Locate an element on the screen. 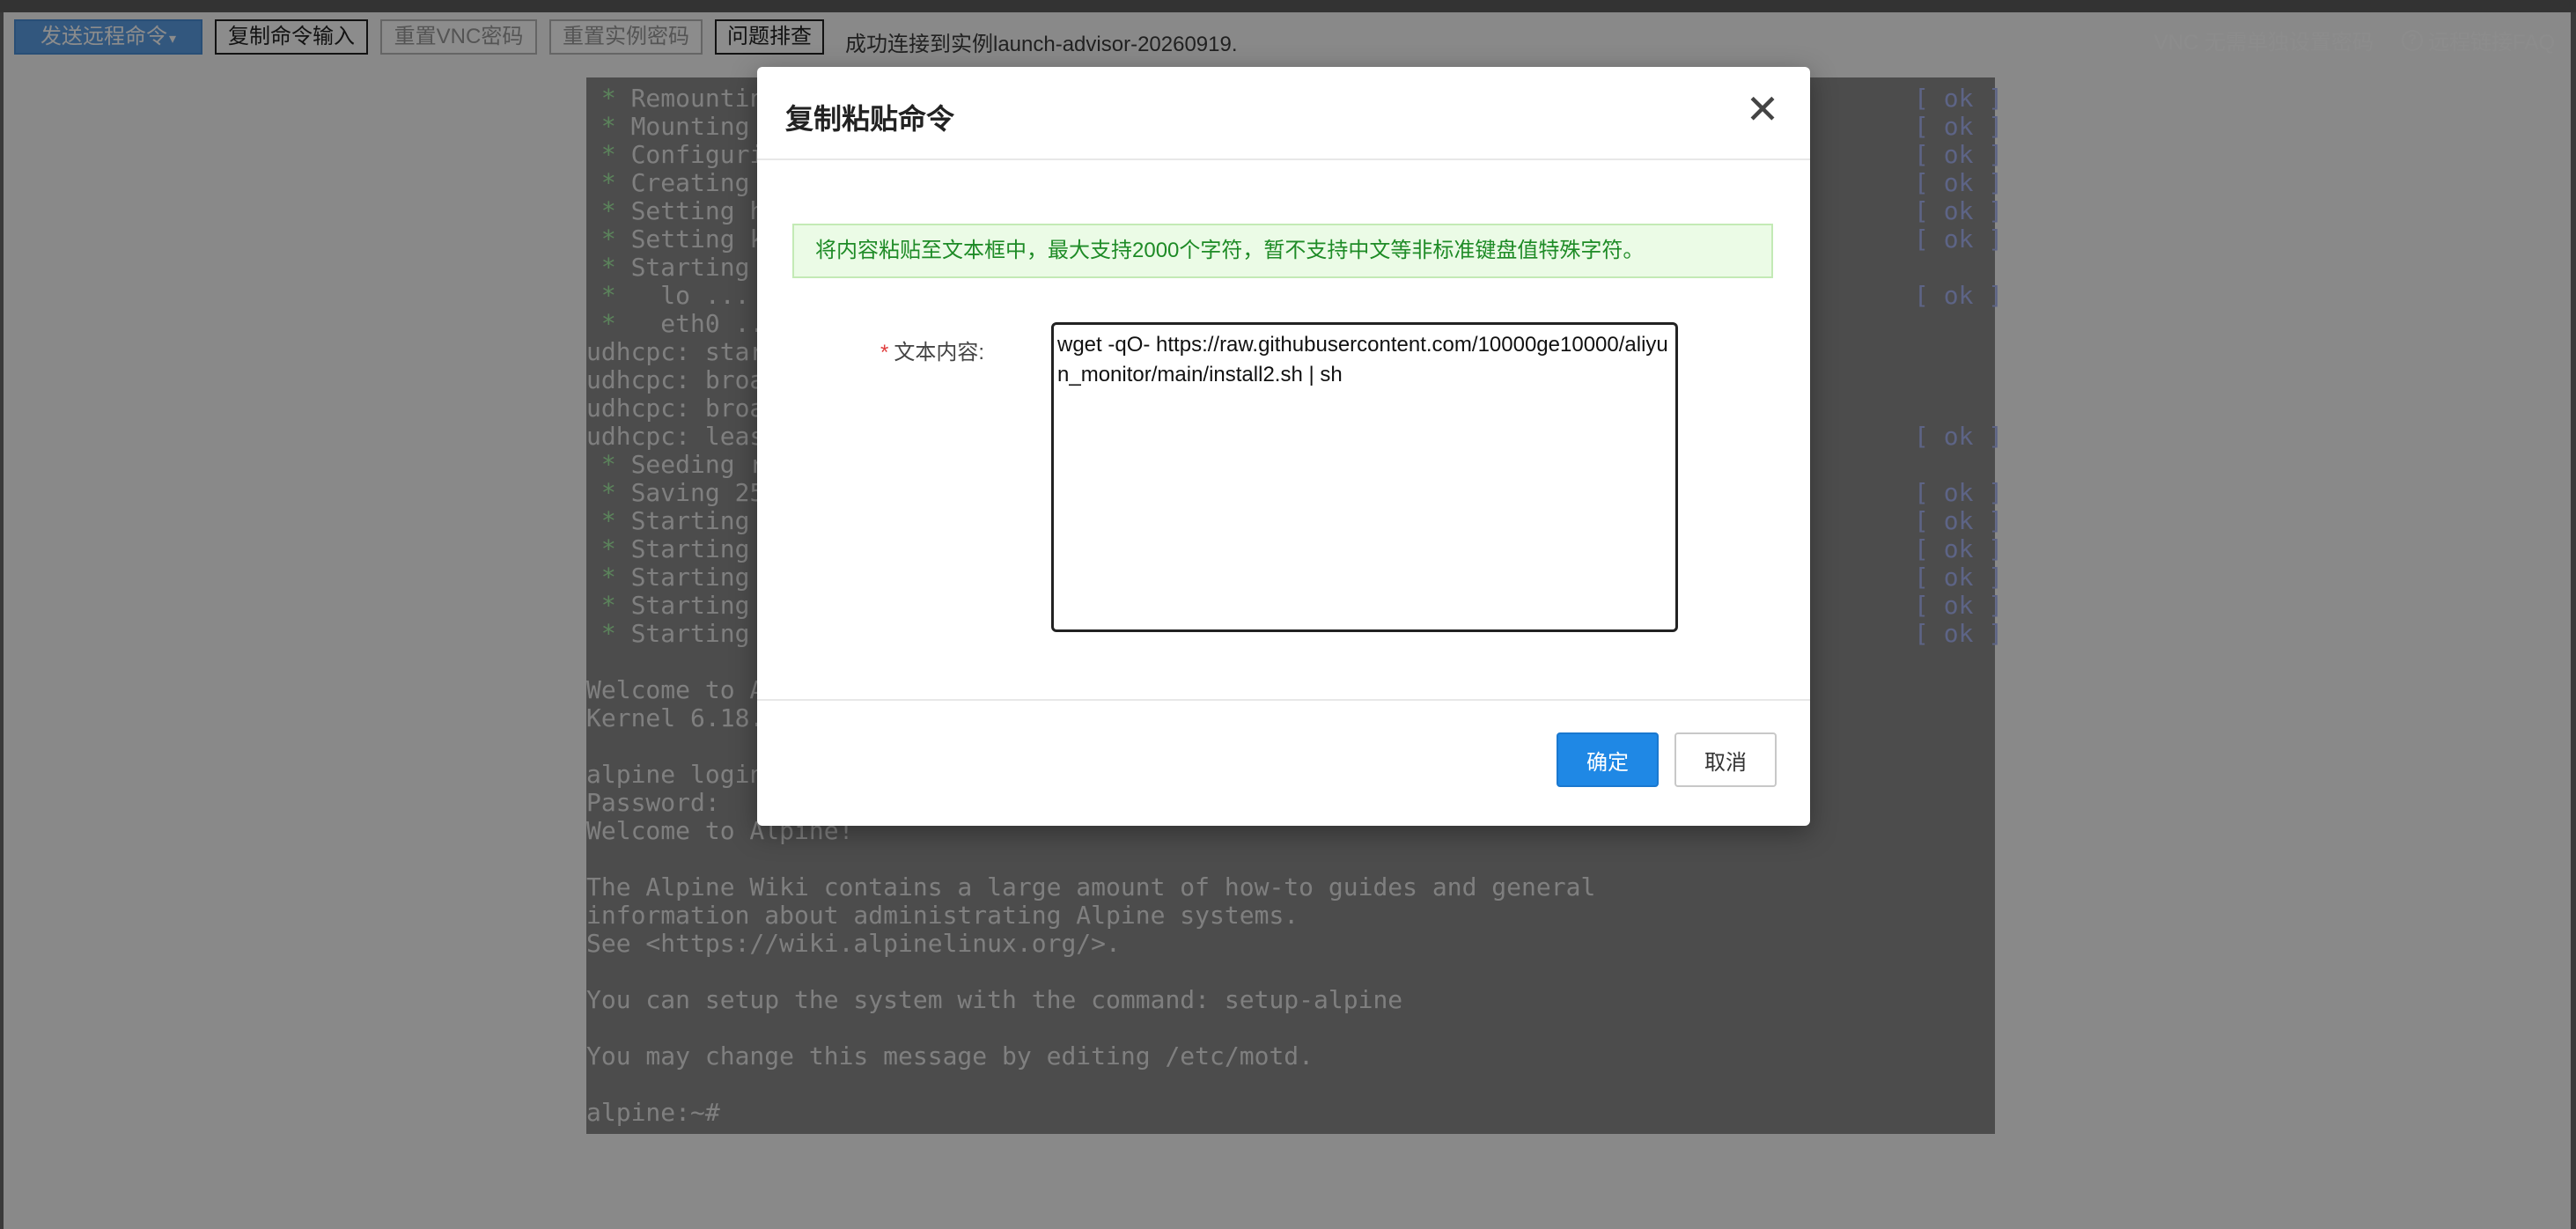 This screenshot has height=1229, width=2576. dialog-header: 复制粘贴命令 ✕ is located at coordinates (1283, 113).